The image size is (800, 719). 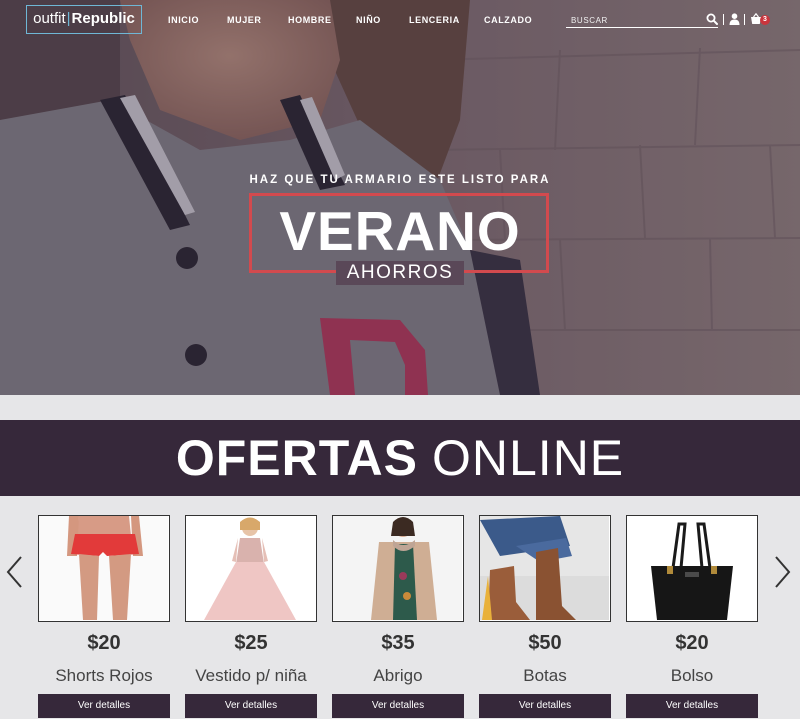 What do you see at coordinates (734, 19) in the screenshot?
I see `user-icon` at bounding box center [734, 19].